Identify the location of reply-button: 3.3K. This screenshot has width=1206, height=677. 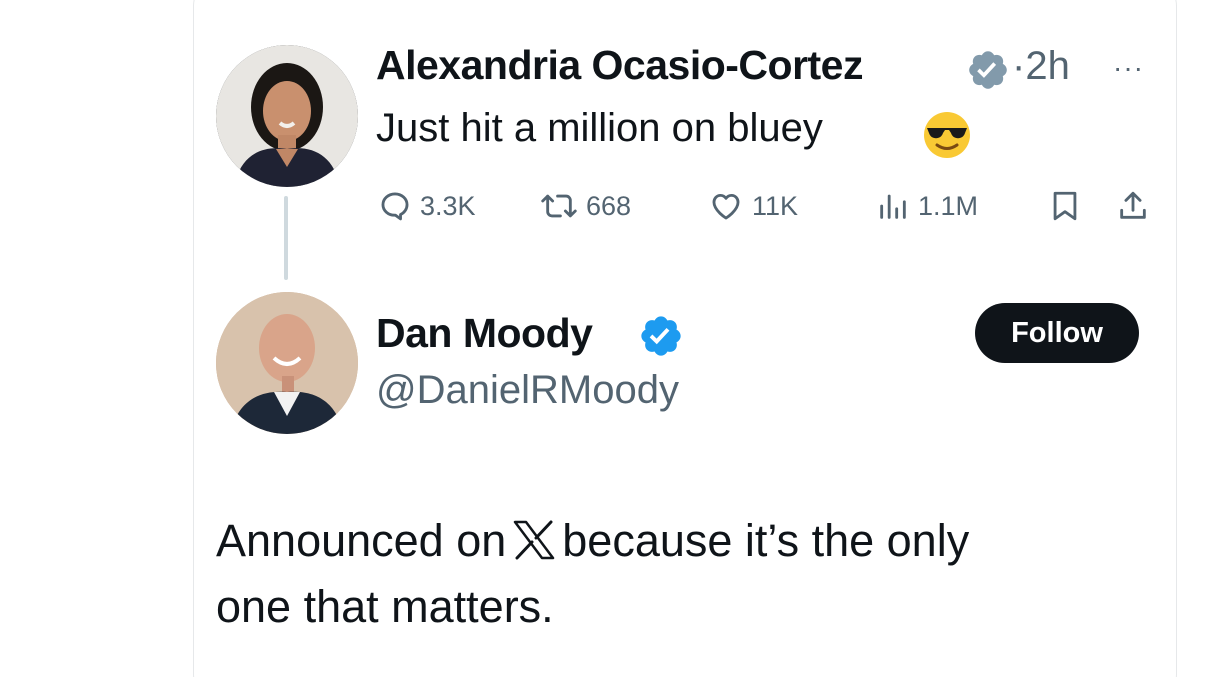
(427, 206).